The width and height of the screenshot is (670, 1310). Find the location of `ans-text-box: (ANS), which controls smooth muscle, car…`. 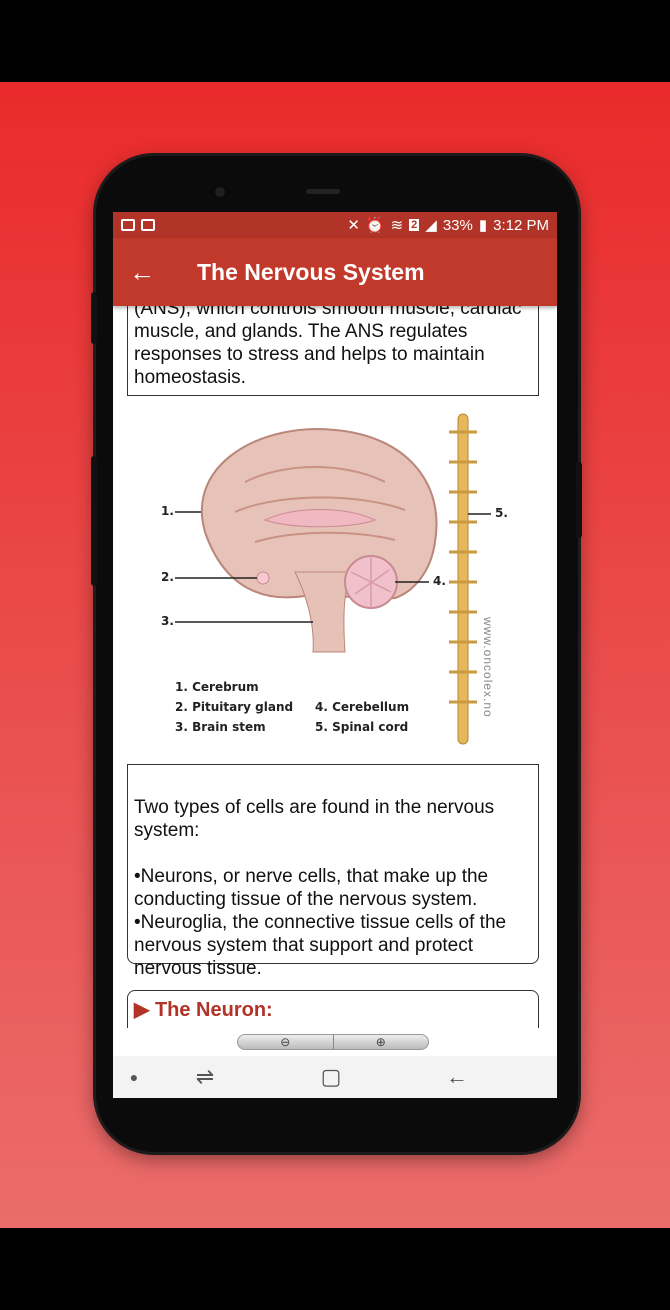

ans-text-box: (ANS), which controls smooth muscle, car… is located at coordinates (333, 351).